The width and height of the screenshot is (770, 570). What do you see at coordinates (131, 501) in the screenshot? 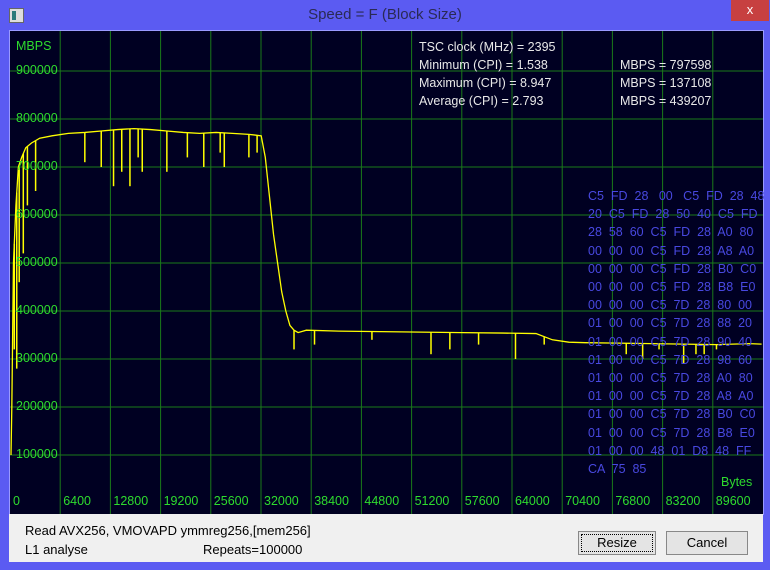
I see `x-tick-label: 12800` at bounding box center [131, 501].